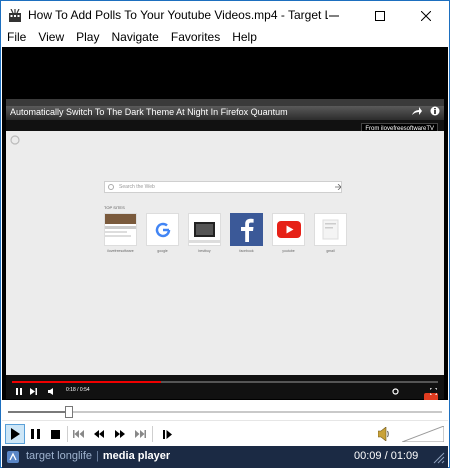 The image size is (450, 468). Describe the element at coordinates (51, 38) in the screenshot. I see `menu-view: View` at that location.